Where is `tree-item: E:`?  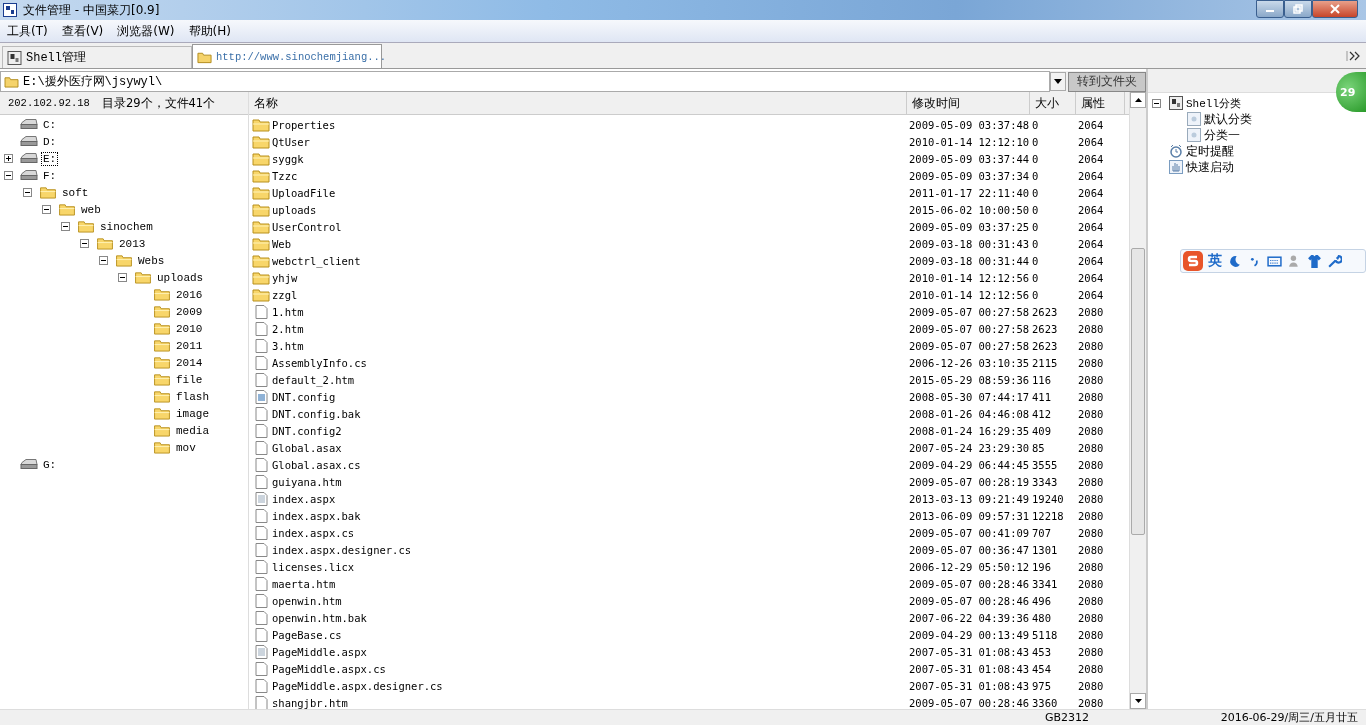 tree-item: E: is located at coordinates (50, 158).